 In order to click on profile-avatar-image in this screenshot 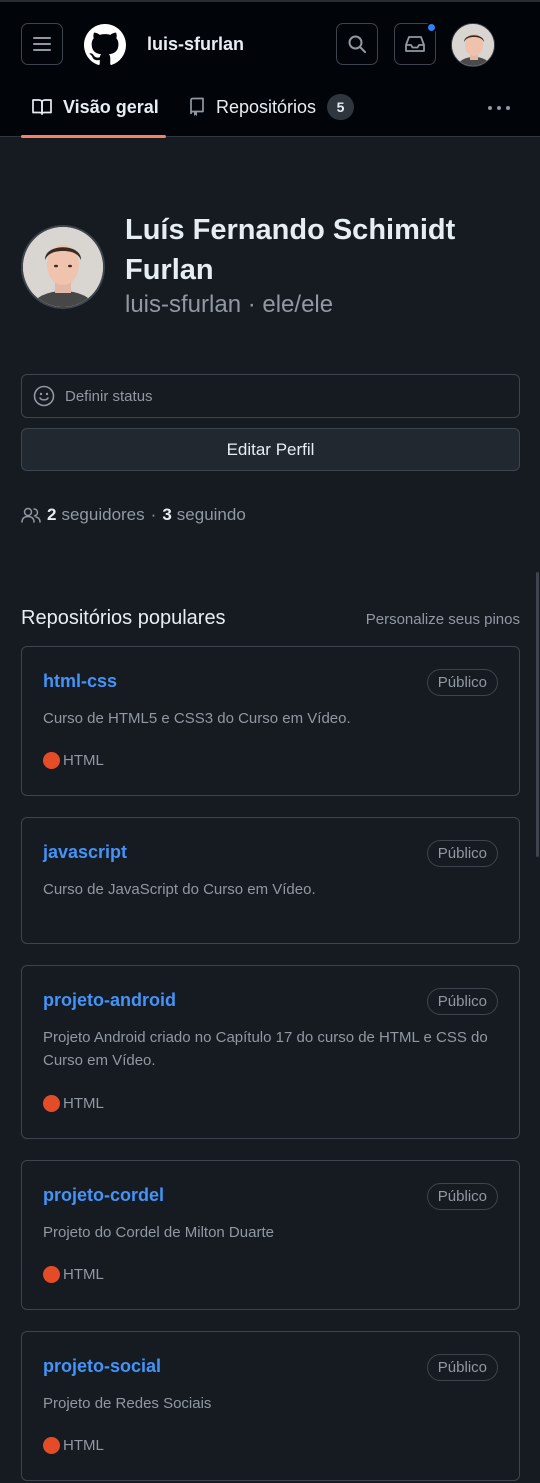, I will do `click(63, 267)`.